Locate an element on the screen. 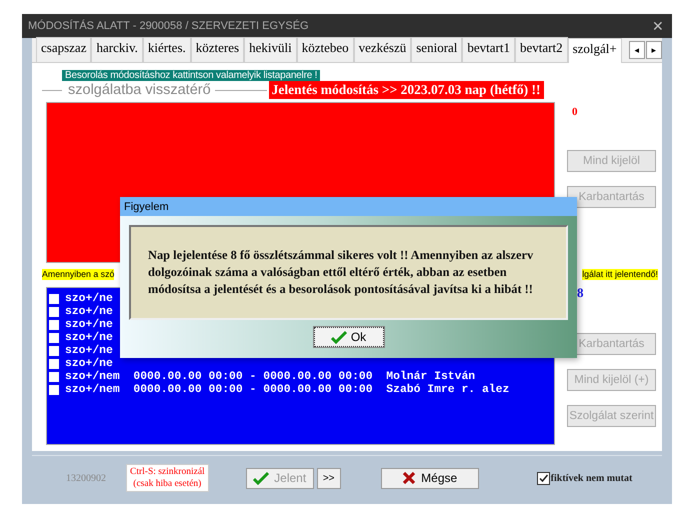  sync-note-text: (csak hiba esetén) is located at coordinates (167, 484).